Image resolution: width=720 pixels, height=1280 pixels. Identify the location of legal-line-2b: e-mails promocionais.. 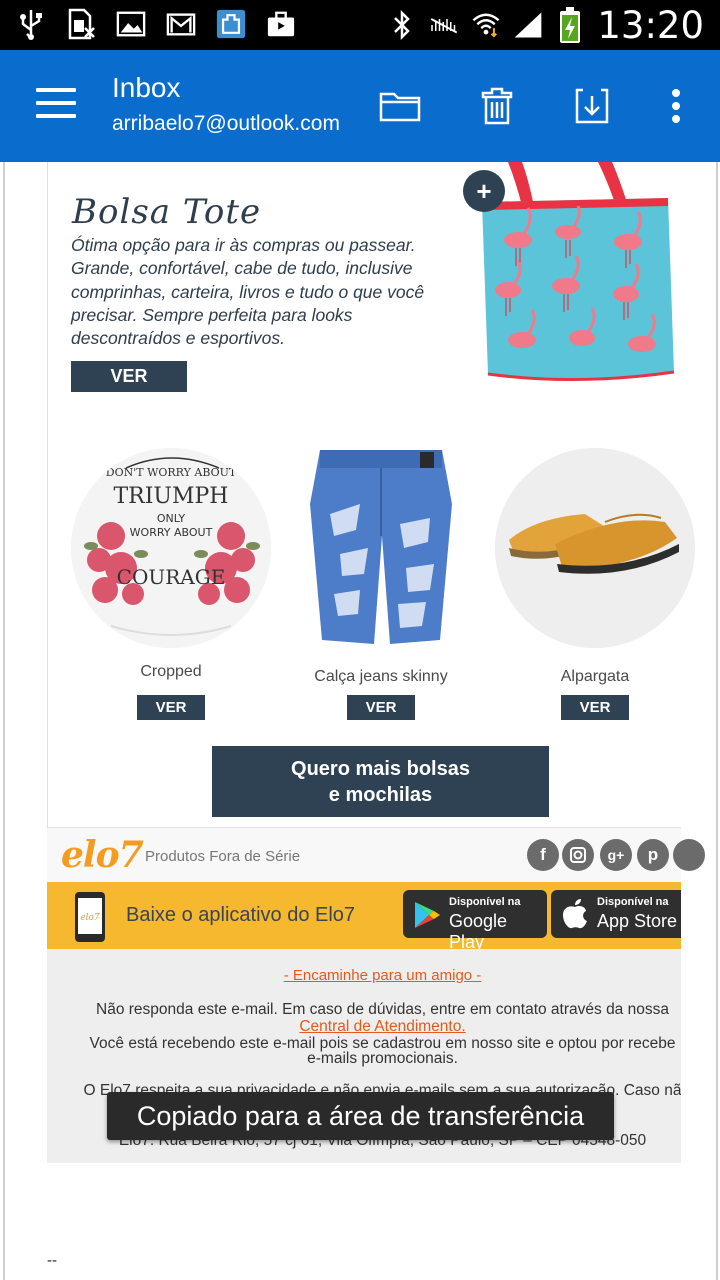
(382, 1058).